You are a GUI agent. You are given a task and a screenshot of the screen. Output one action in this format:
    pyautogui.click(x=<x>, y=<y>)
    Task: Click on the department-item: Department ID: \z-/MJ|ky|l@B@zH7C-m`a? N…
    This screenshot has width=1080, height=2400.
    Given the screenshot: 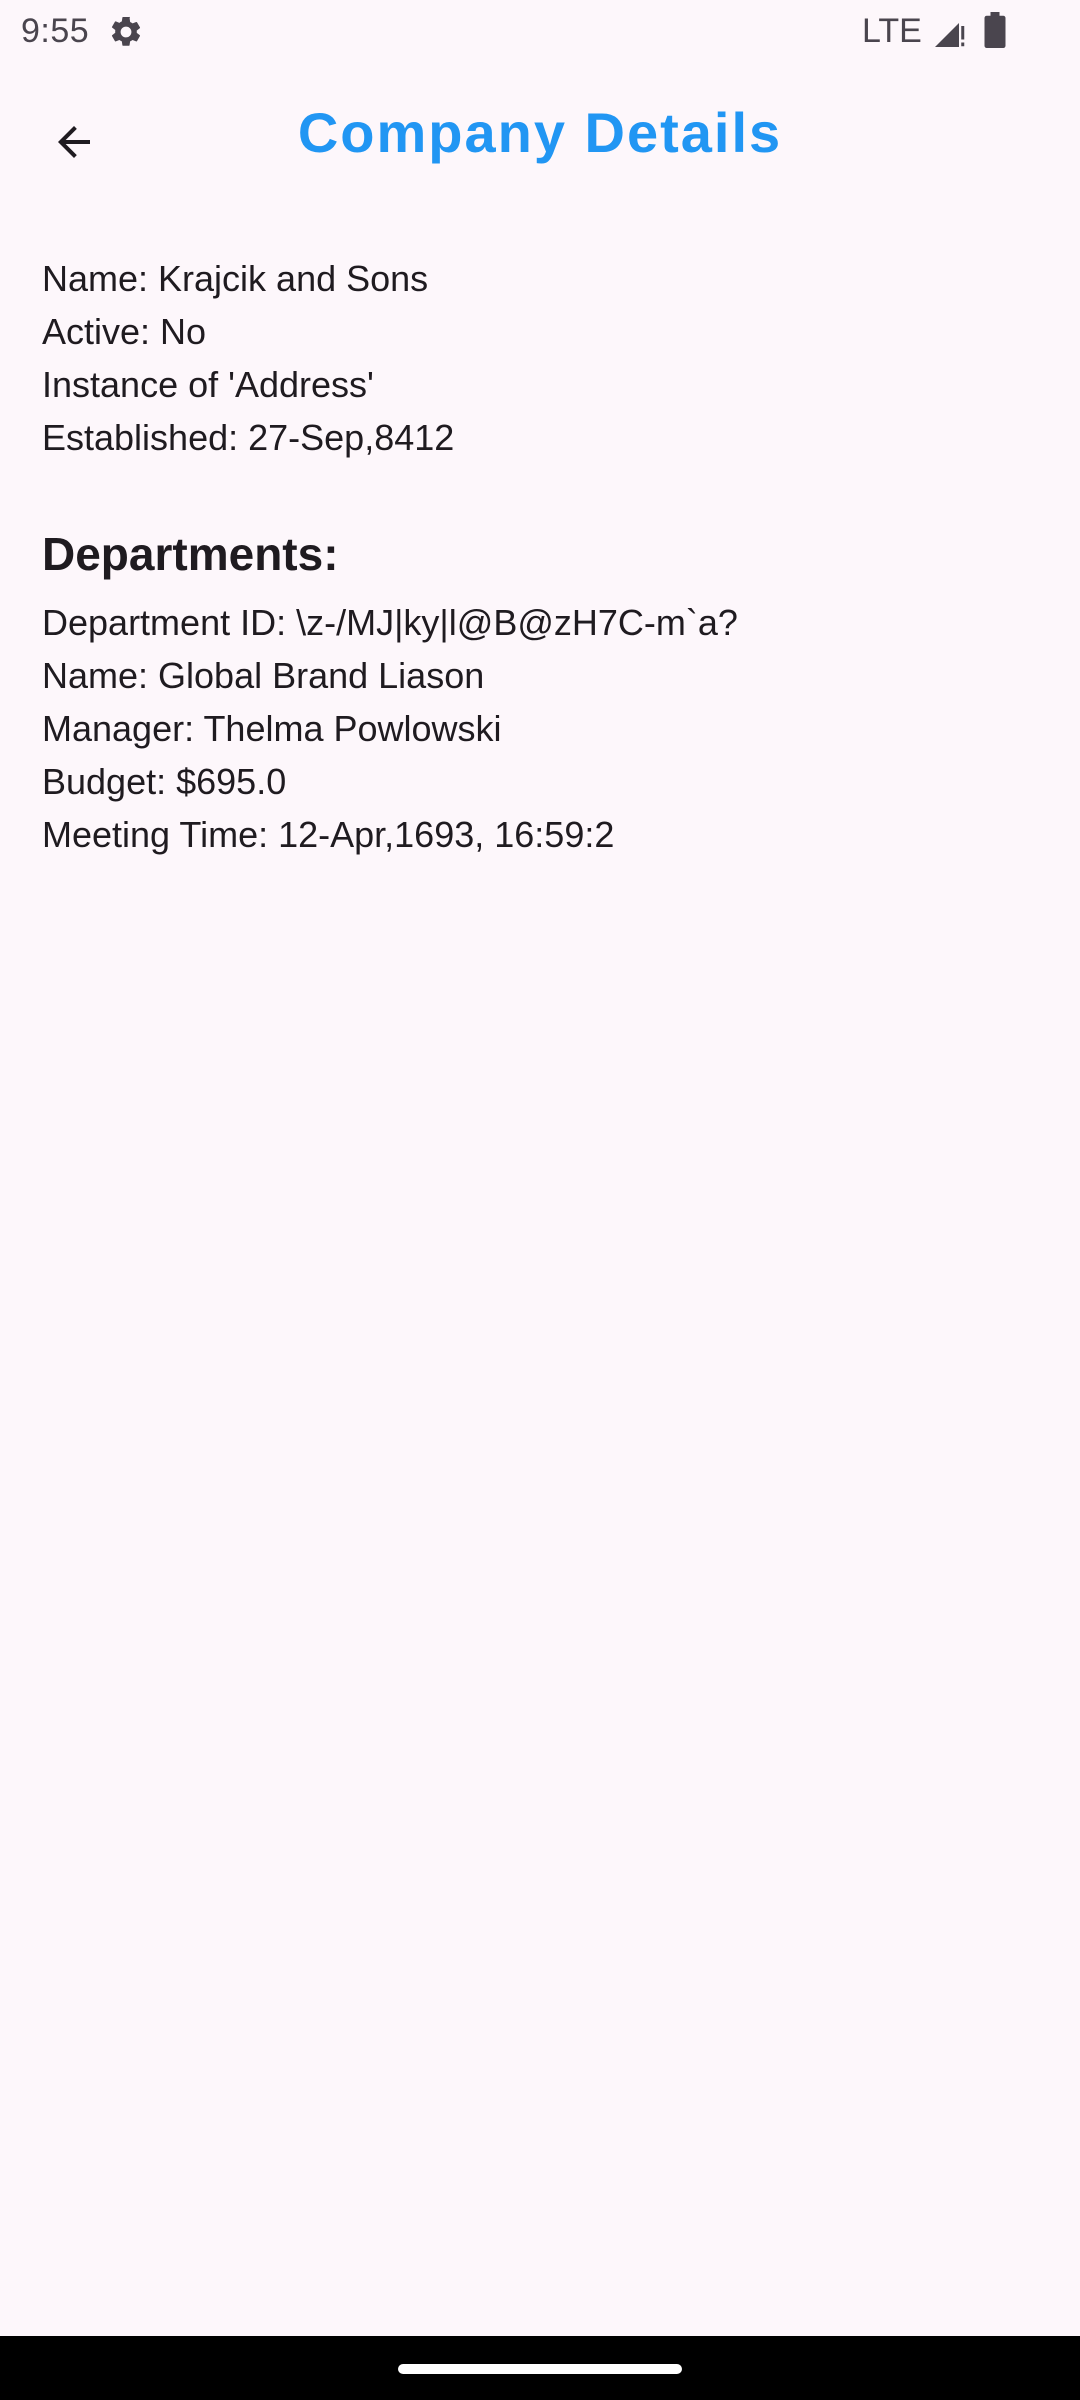 What is the action you would take?
    pyautogui.click(x=542, y=728)
    